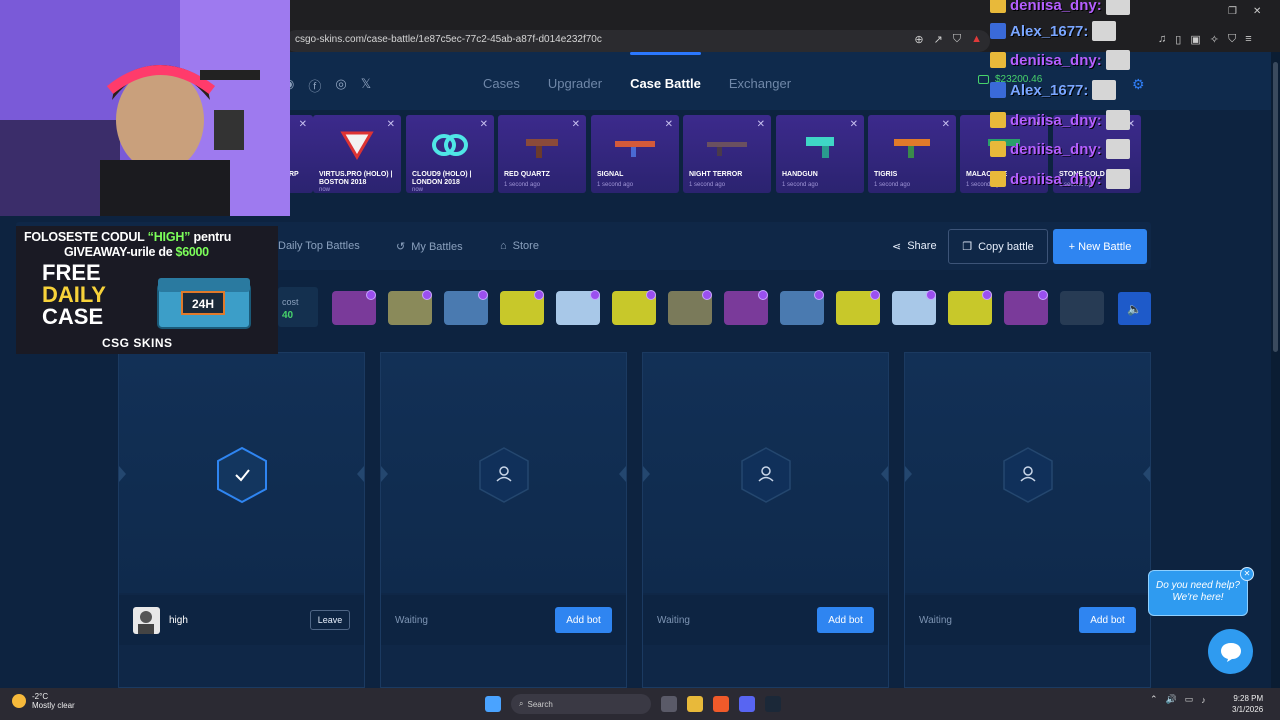 Image resolution: width=1280 pixels, height=720 pixels. I want to click on promo-headline: FREE DAILY CASE, so click(74, 295).